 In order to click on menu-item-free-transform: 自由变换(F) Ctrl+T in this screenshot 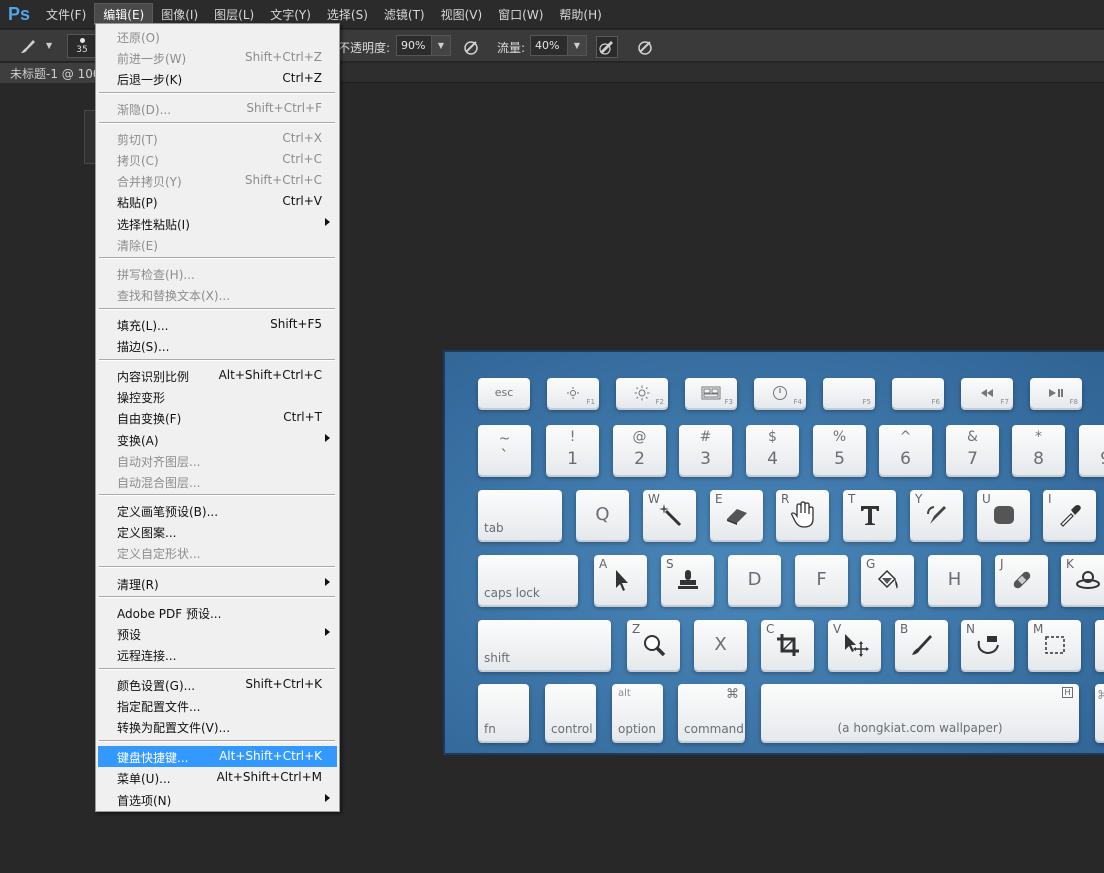, I will do `click(217, 417)`.